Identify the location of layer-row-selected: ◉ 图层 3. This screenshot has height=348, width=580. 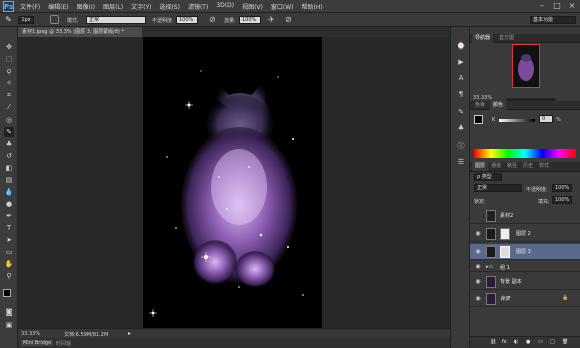
(525, 252).